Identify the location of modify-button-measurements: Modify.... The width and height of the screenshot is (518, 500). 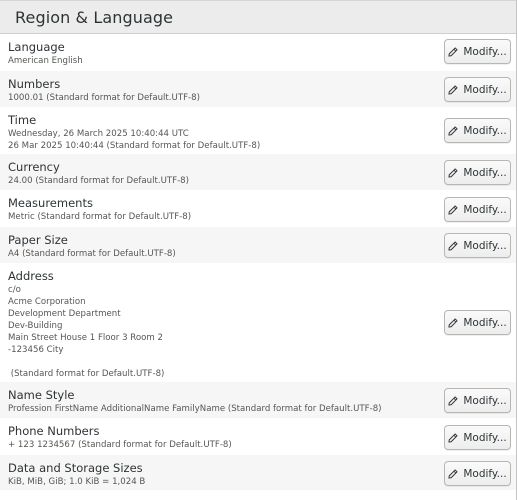
(477, 209).